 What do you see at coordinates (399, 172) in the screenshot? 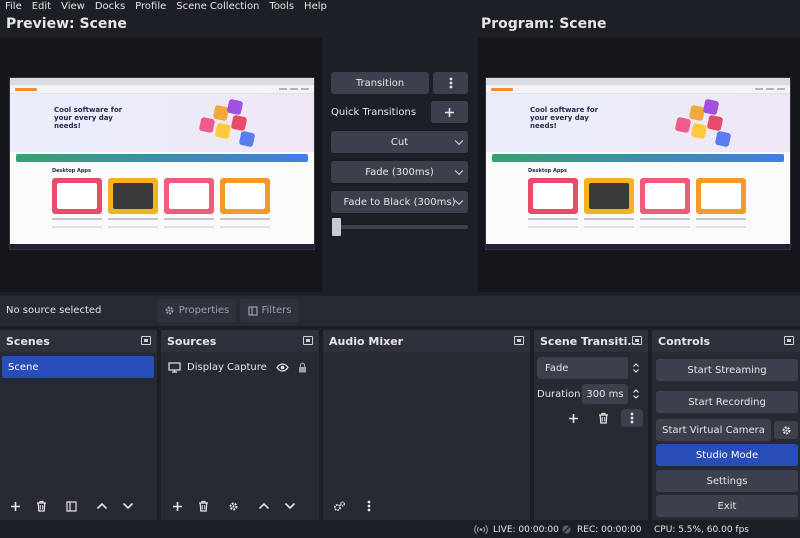
I see `quick-transition-fade: Fade (300ms)` at bounding box center [399, 172].